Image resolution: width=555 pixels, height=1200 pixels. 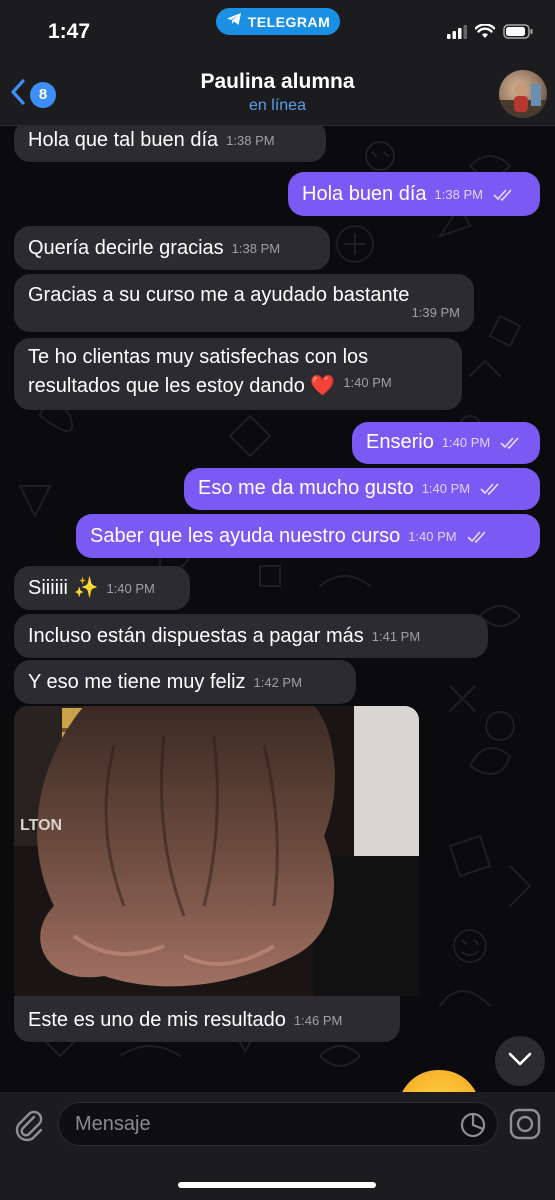 I want to click on message-input, so click(x=255, y=1124).